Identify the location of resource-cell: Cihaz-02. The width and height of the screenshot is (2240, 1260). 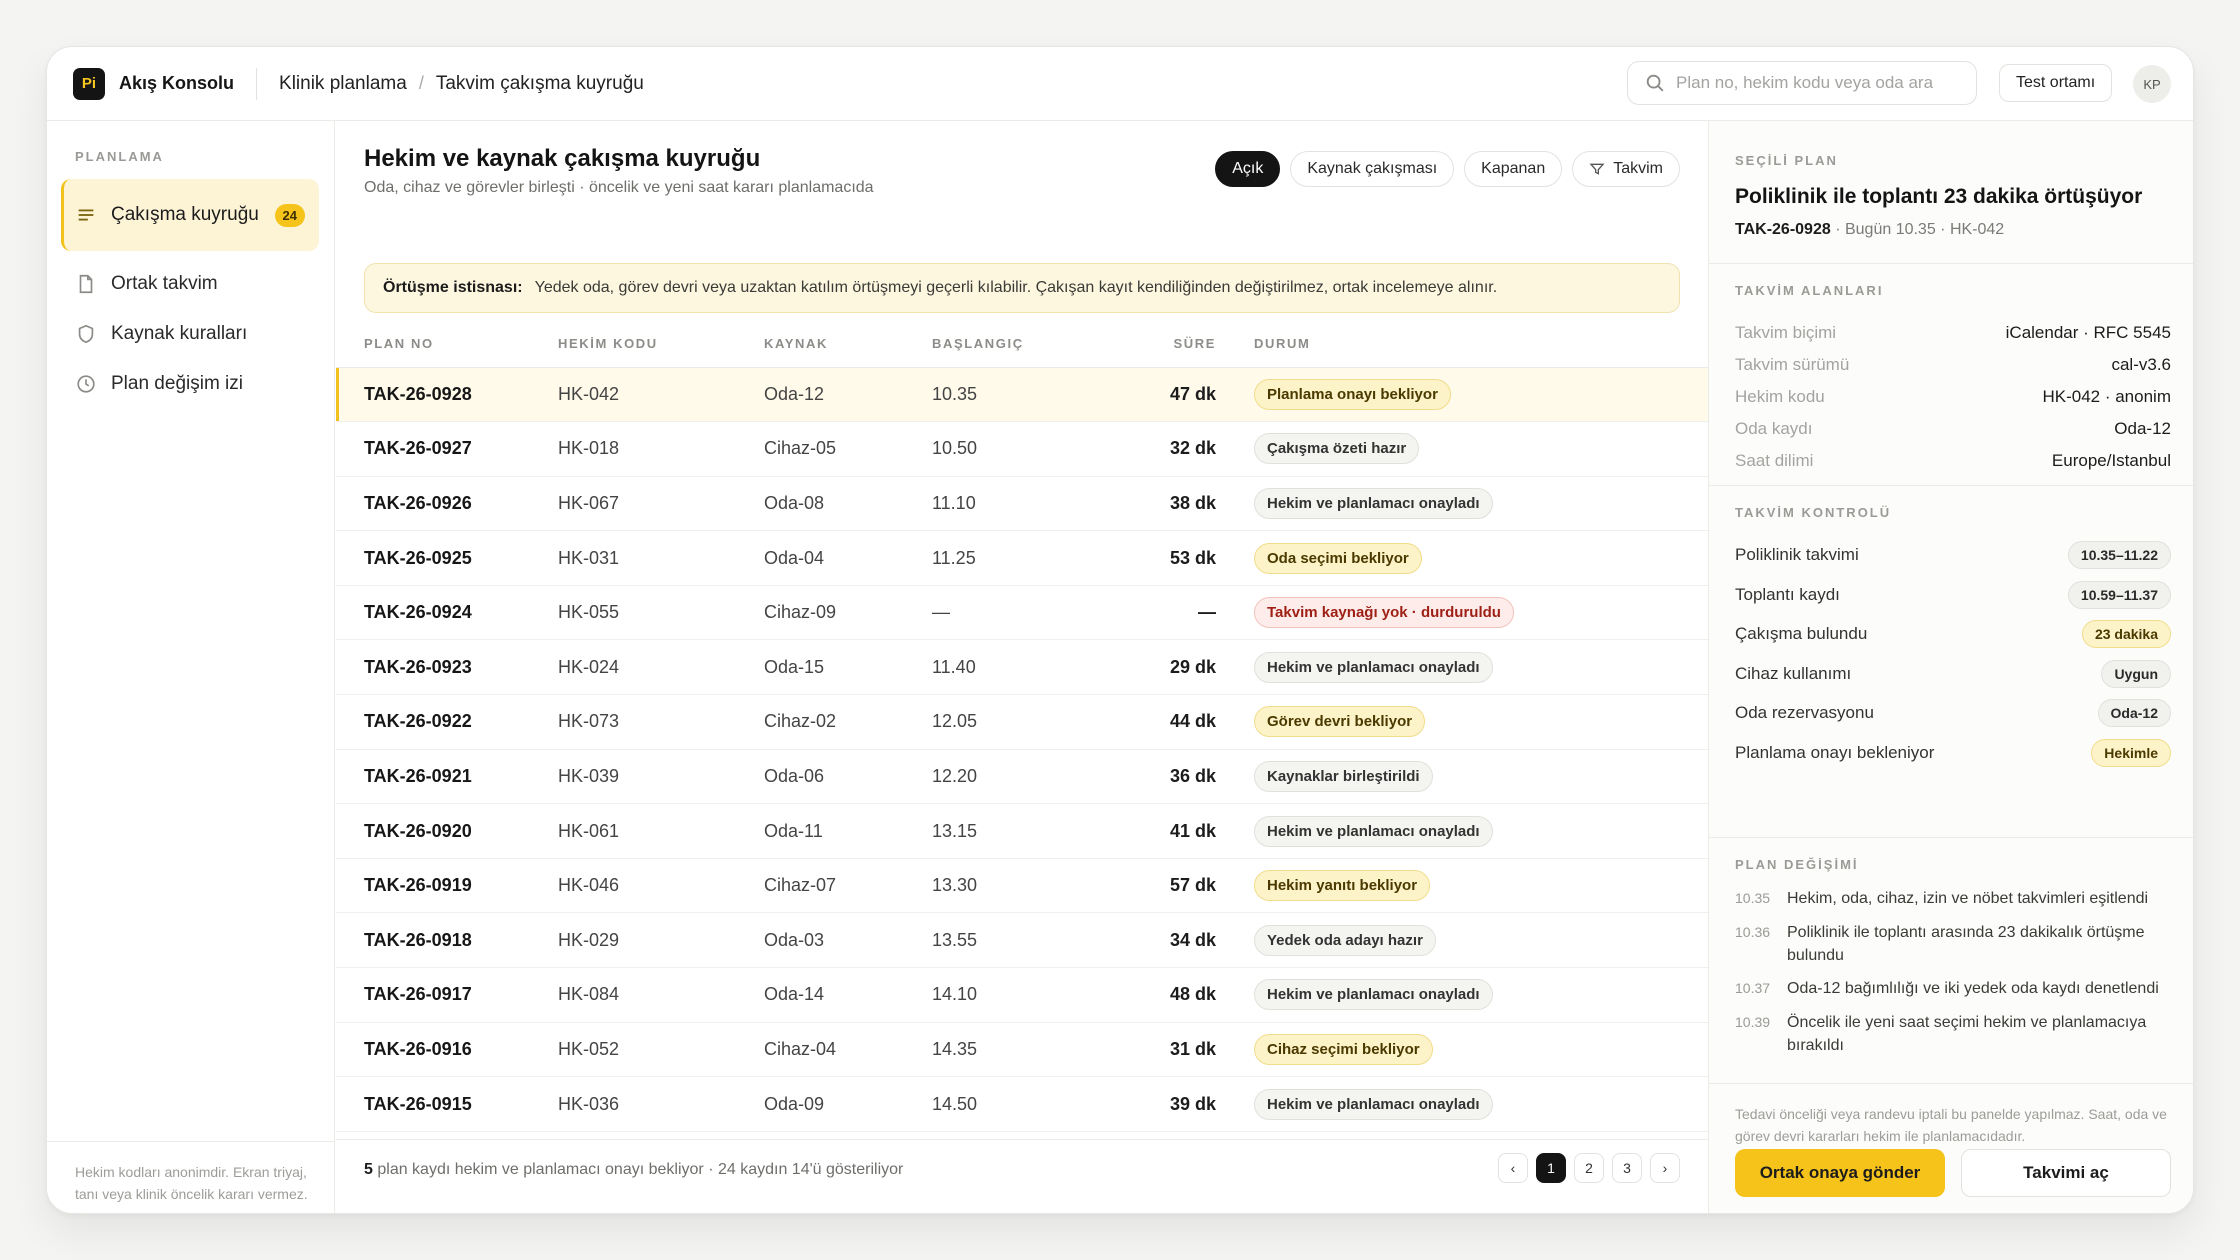
(848, 722).